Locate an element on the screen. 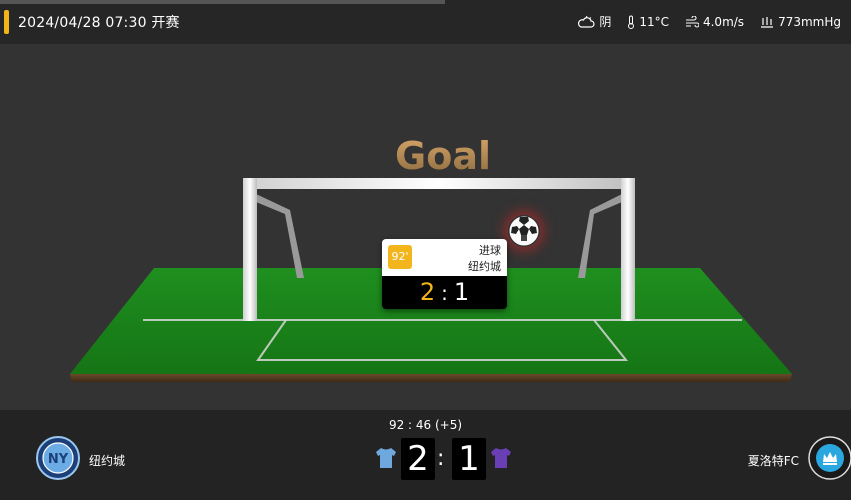 The height and width of the screenshot is (500, 851). goal-crossbar is located at coordinates (439, 183).